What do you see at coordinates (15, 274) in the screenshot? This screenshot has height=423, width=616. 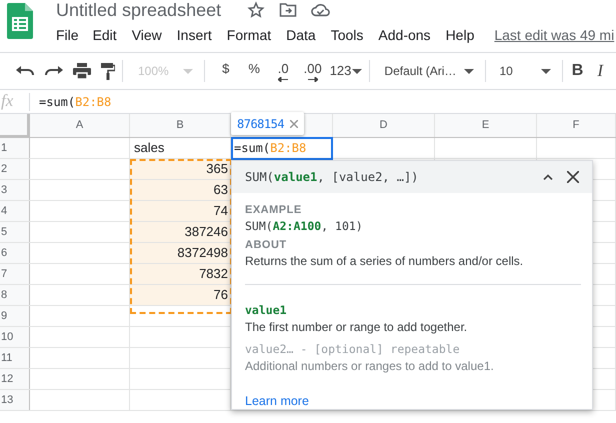 I see `row-header: 7` at bounding box center [15, 274].